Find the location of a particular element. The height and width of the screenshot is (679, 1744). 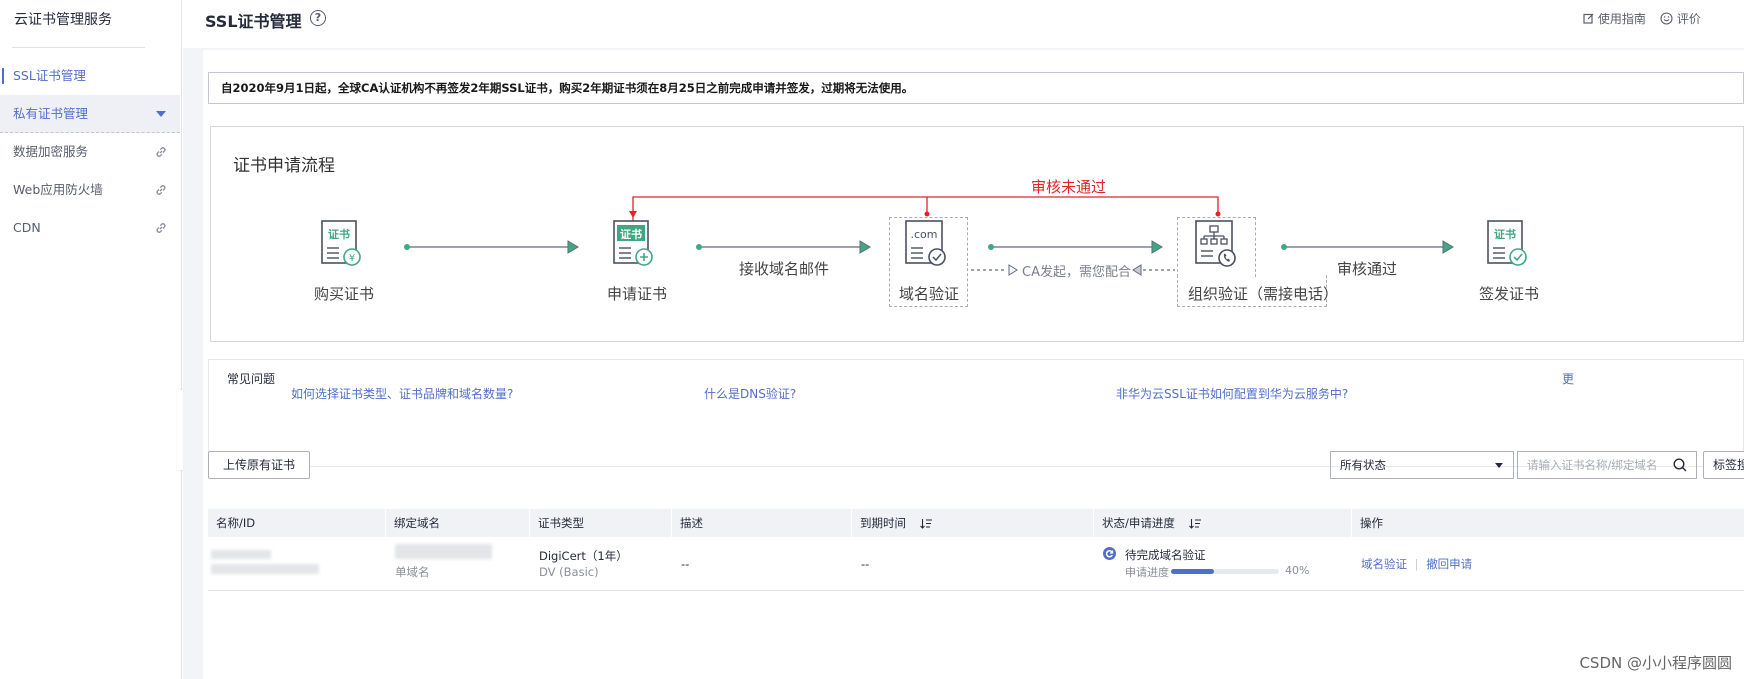

bound-domain-redacted is located at coordinates (443, 551).